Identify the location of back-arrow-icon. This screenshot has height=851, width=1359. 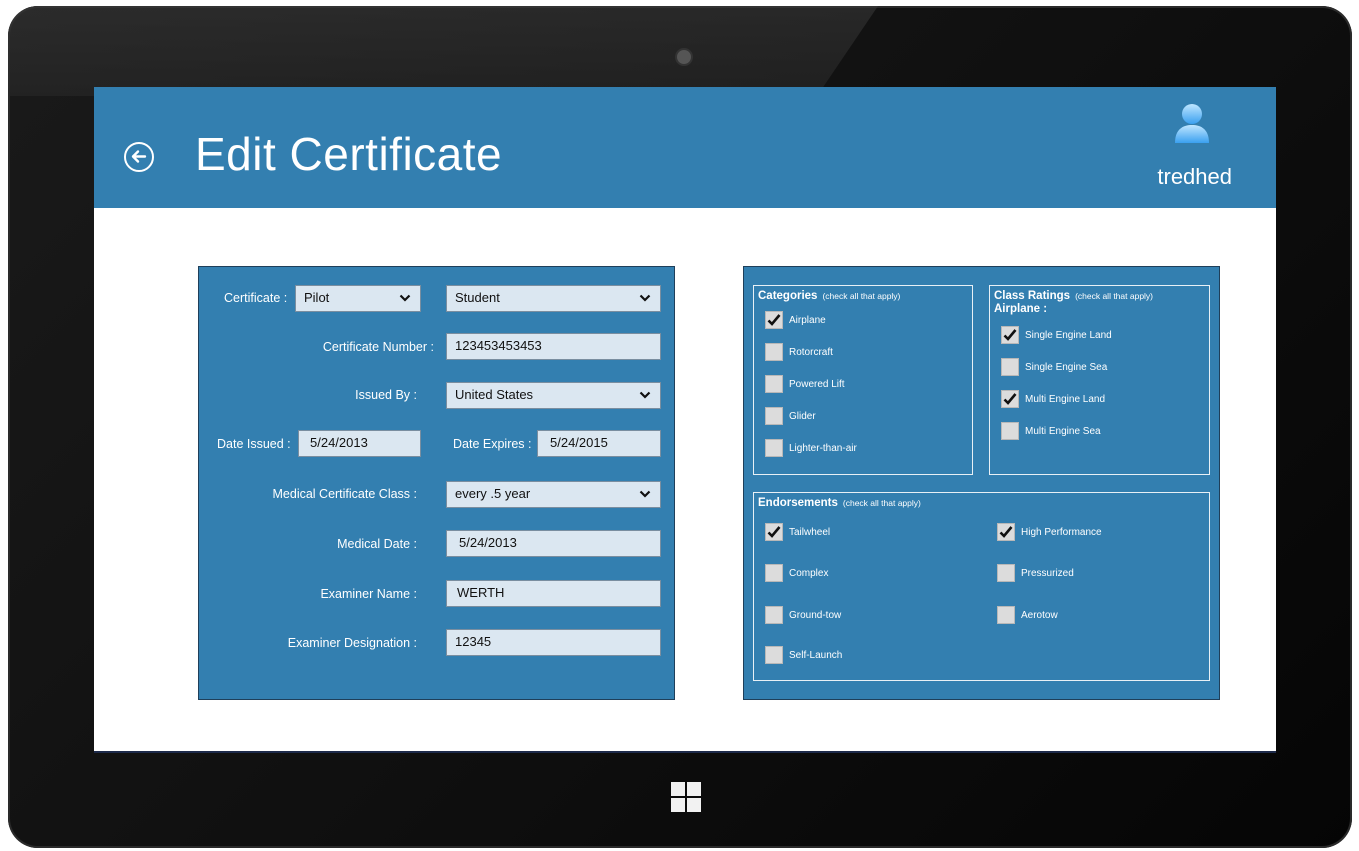
(139, 156).